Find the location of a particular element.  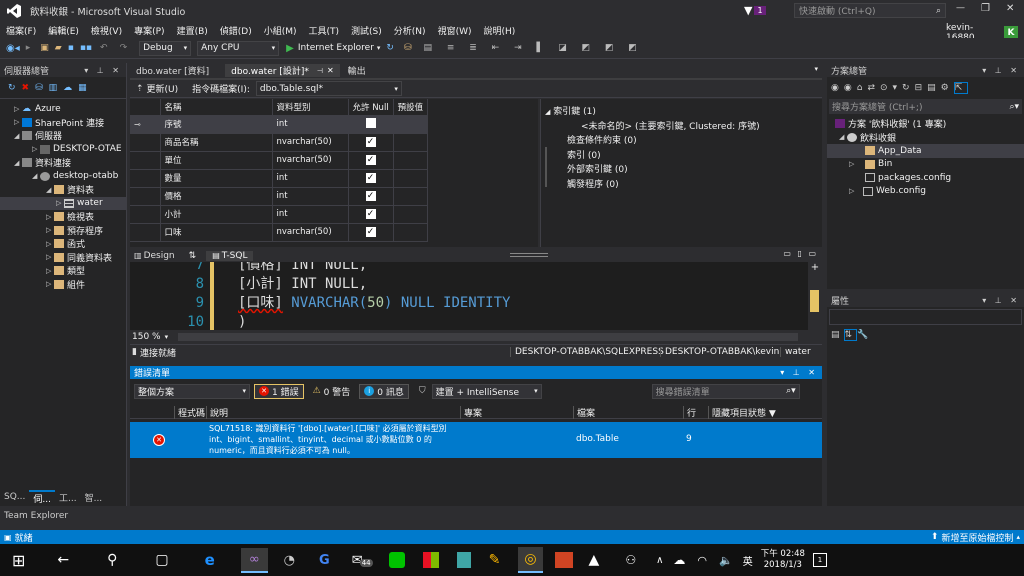

menu-view: 檢視(V) is located at coordinates (106, 30).